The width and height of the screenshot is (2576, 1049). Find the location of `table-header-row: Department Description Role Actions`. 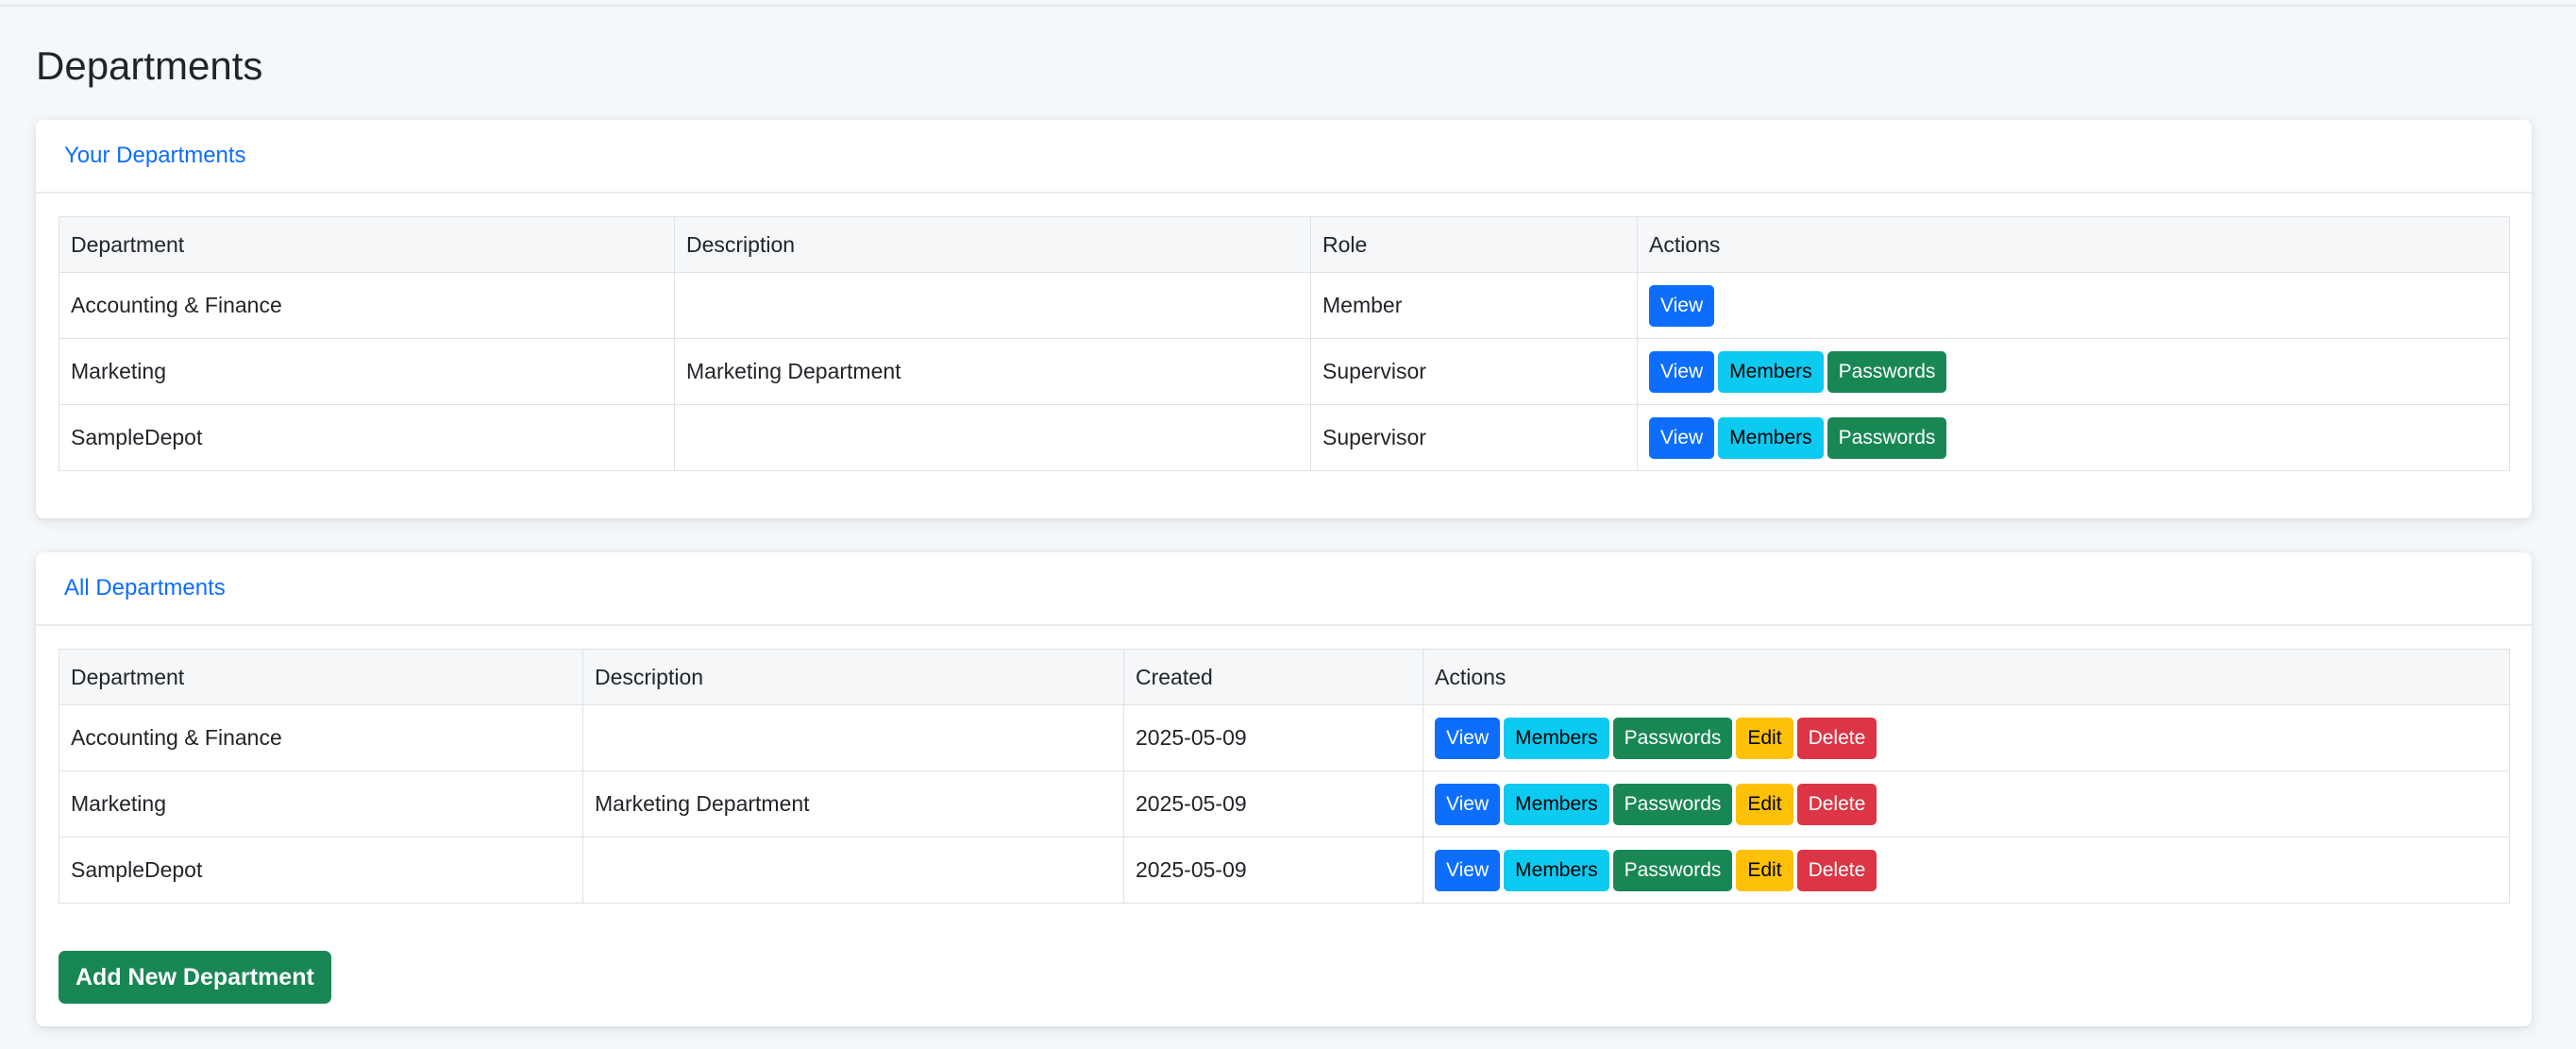

table-header-row: Department Description Role Actions is located at coordinates (1284, 245).